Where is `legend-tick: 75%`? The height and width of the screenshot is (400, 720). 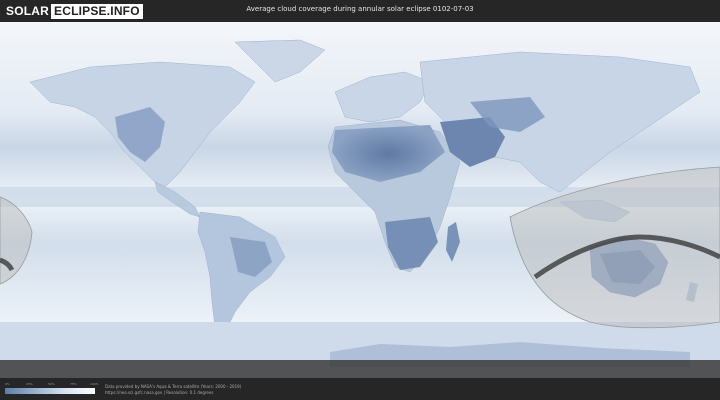 legend-tick: 75% is located at coordinates (73, 384).